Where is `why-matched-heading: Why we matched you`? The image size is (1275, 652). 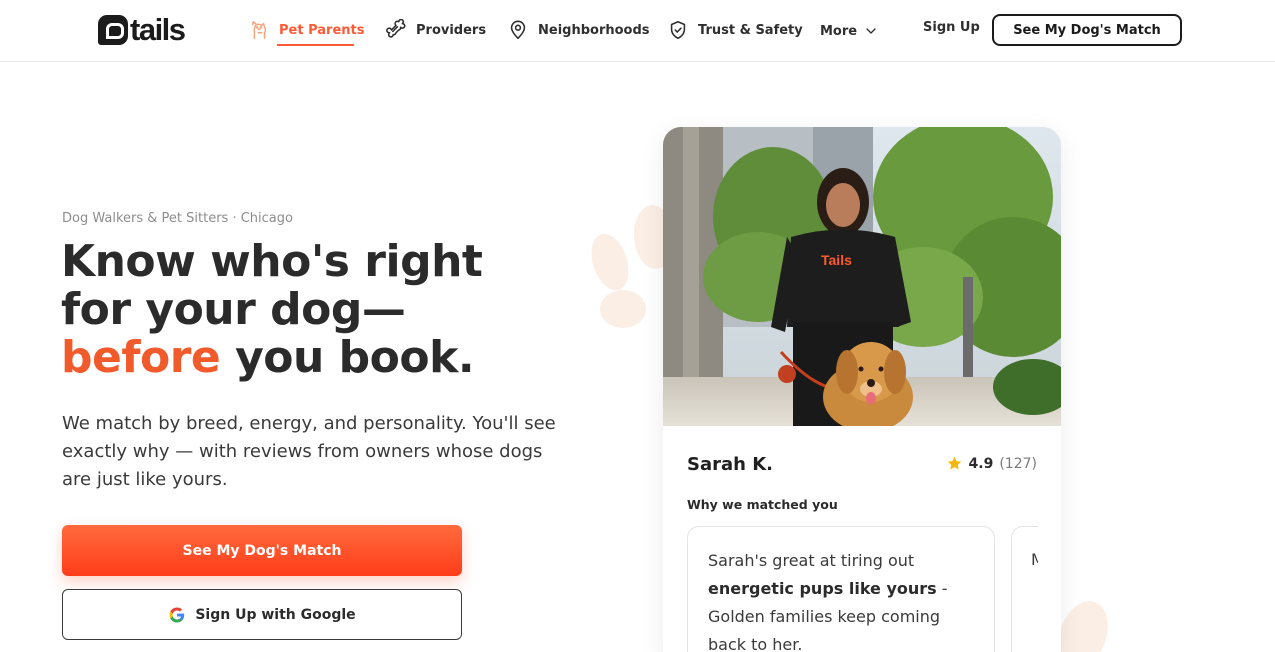 why-matched-heading: Why we matched you is located at coordinates (762, 504).